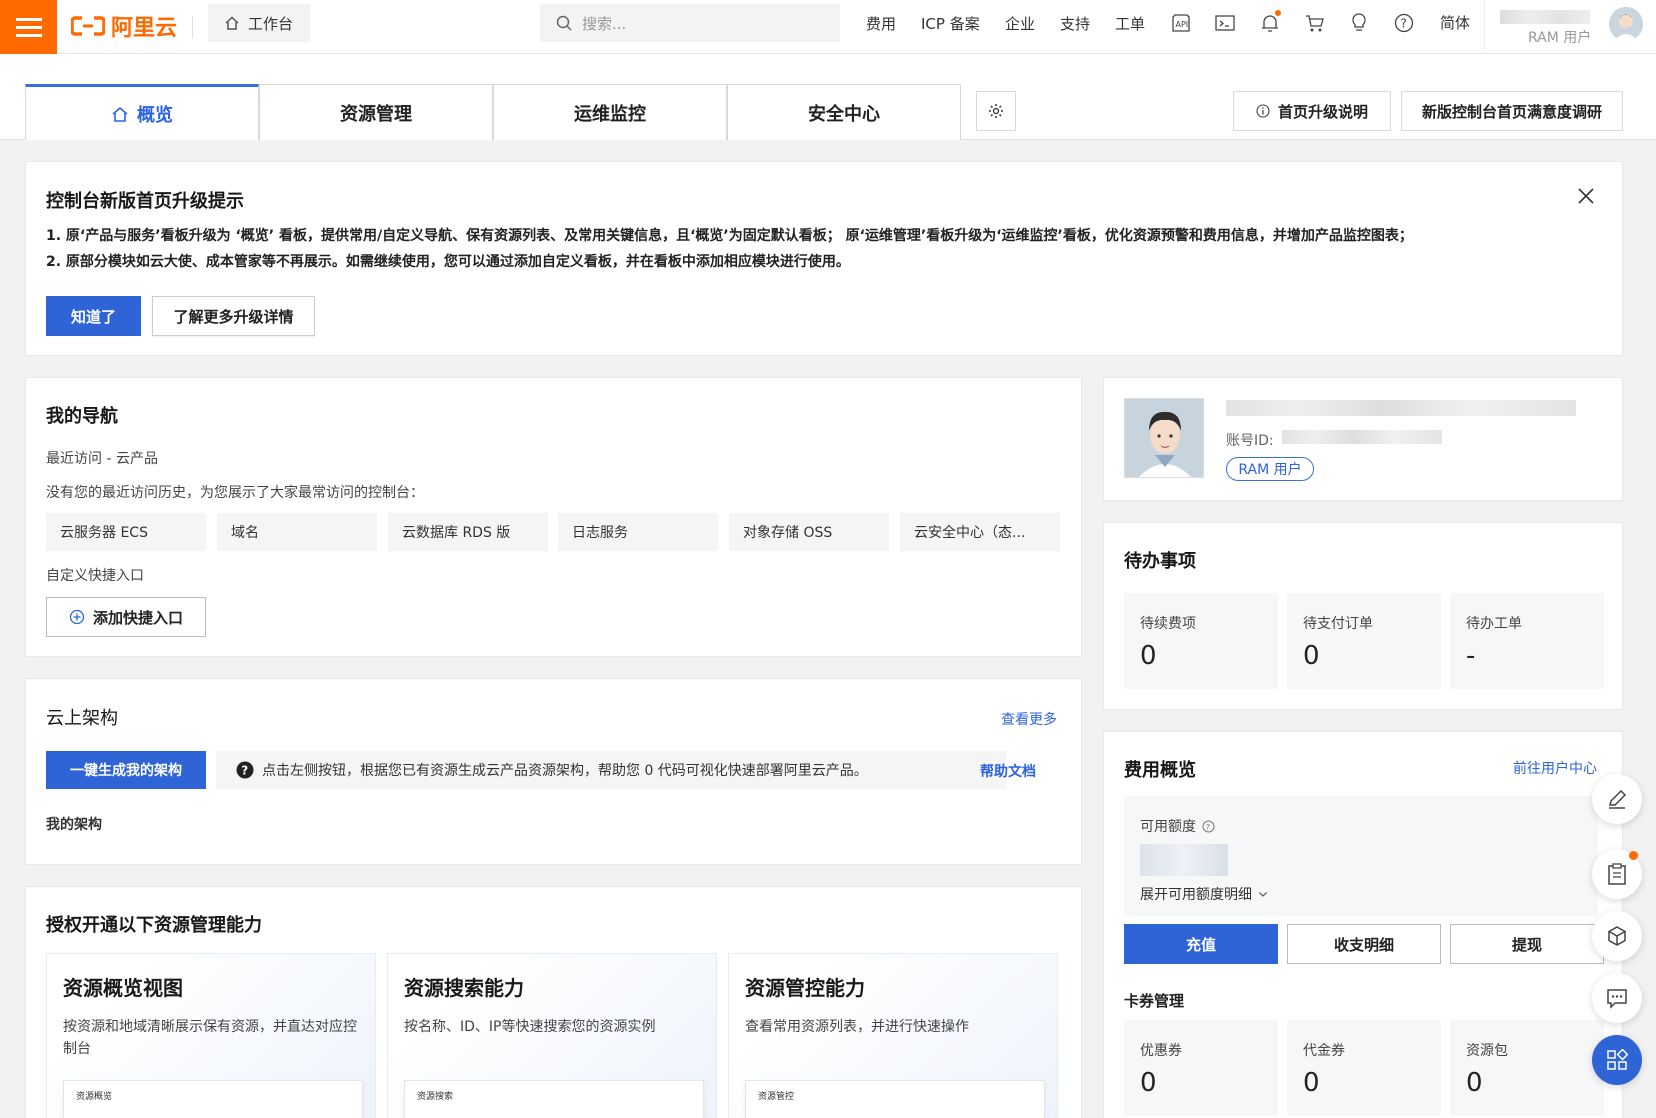  I want to click on clipboard-icon, so click(1617, 874).